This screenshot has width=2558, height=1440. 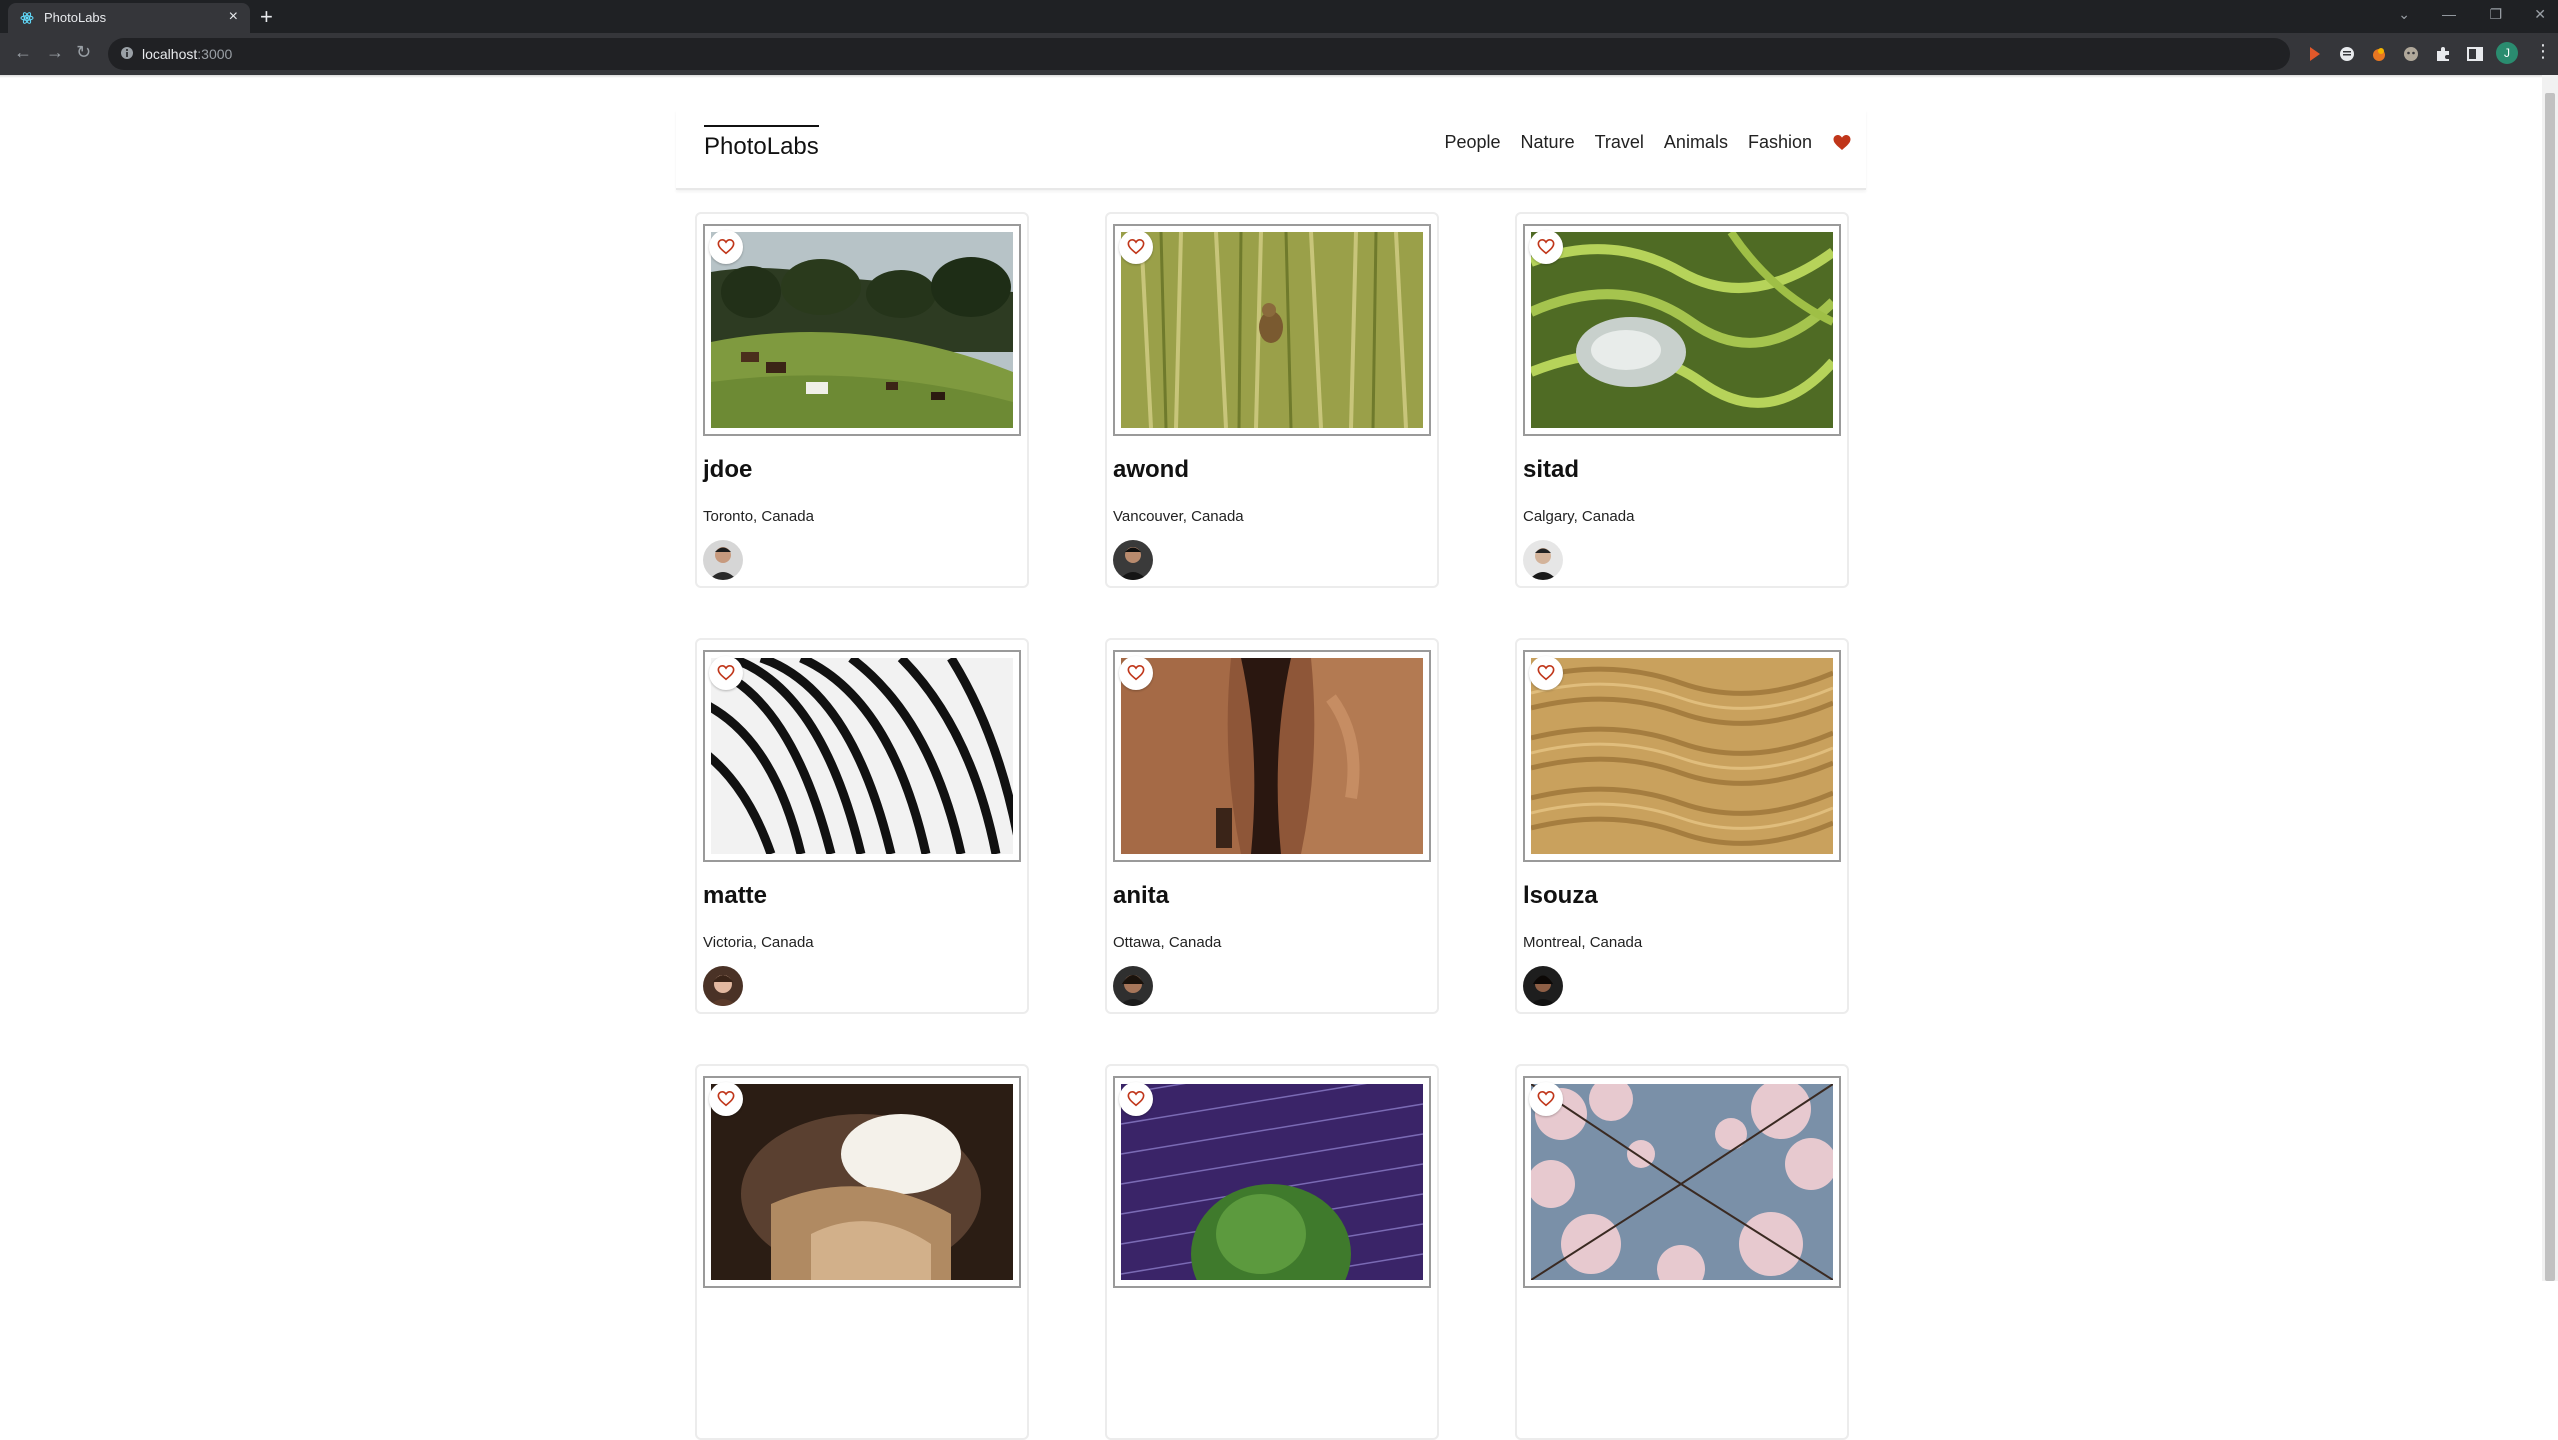 What do you see at coordinates (735, 895) in the screenshot?
I see `photo-username: matte` at bounding box center [735, 895].